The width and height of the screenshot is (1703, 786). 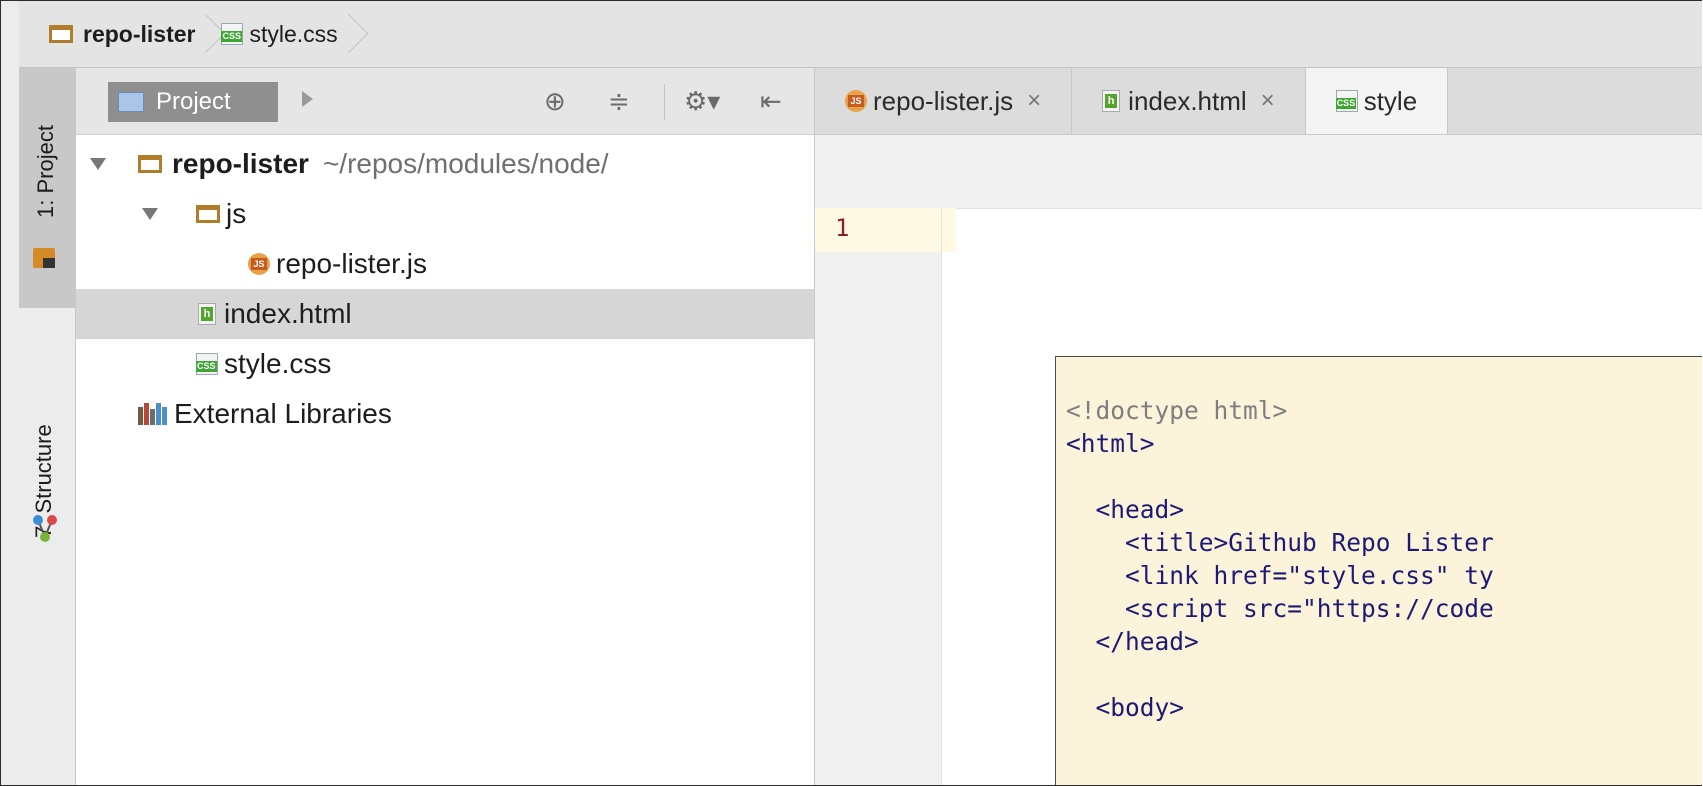 I want to click on tab-project: 1: Project, so click(x=47, y=188).